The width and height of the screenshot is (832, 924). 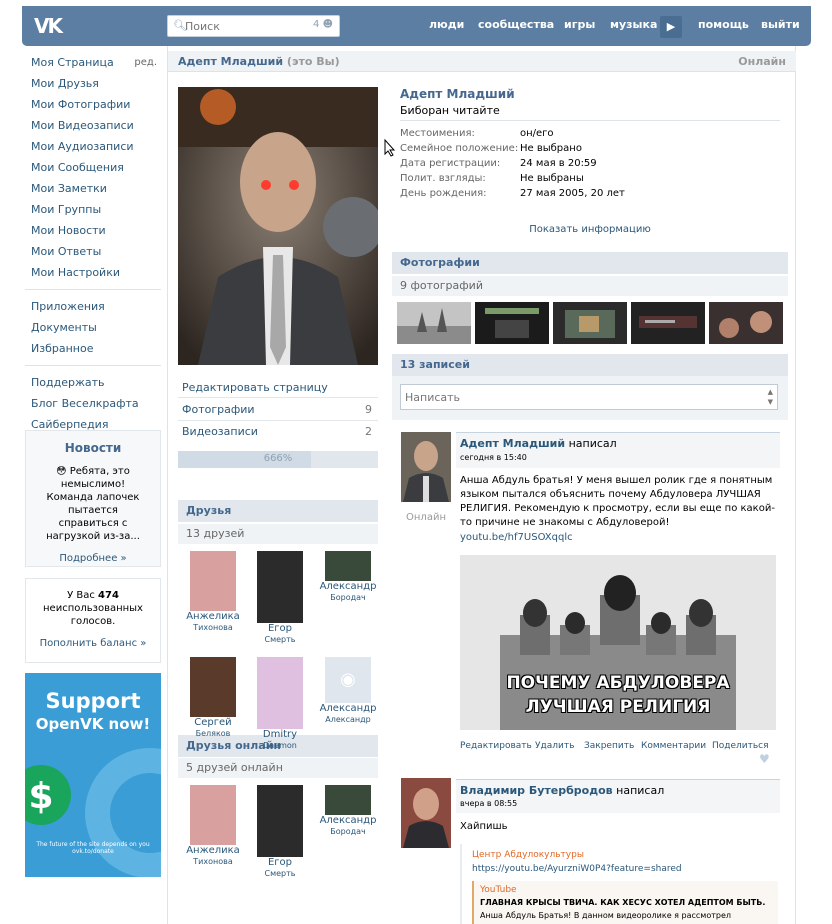 I want to click on friend-first-name: Сергей, so click(x=213, y=723).